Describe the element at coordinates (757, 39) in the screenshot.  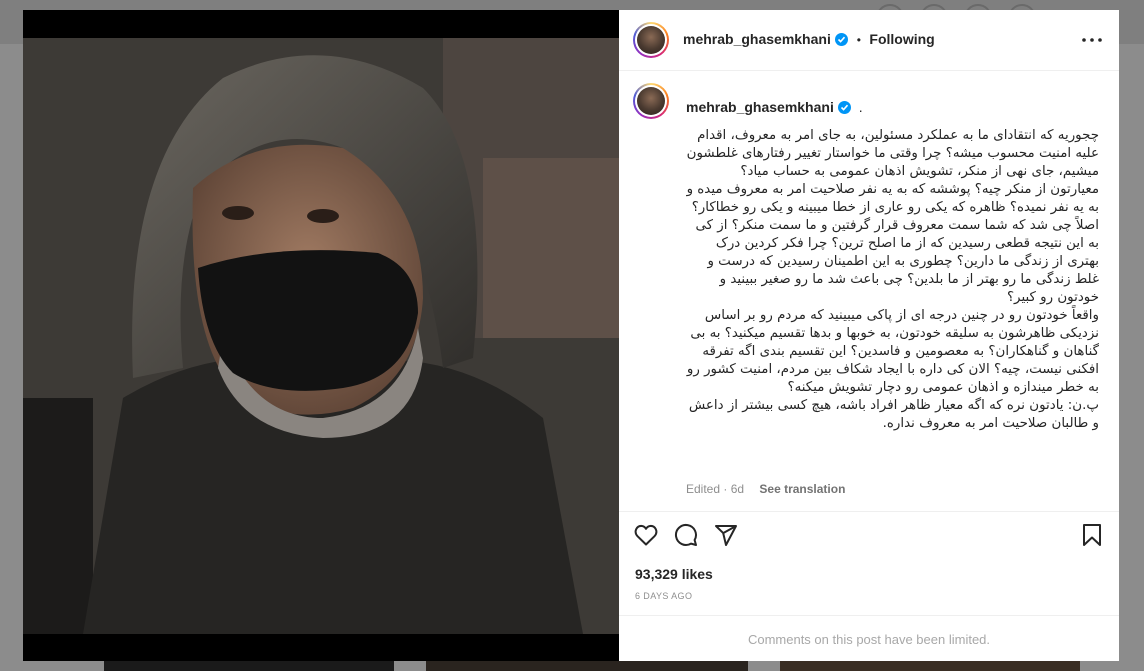
I see `author-username: mehrab_ghasemkhani` at that location.